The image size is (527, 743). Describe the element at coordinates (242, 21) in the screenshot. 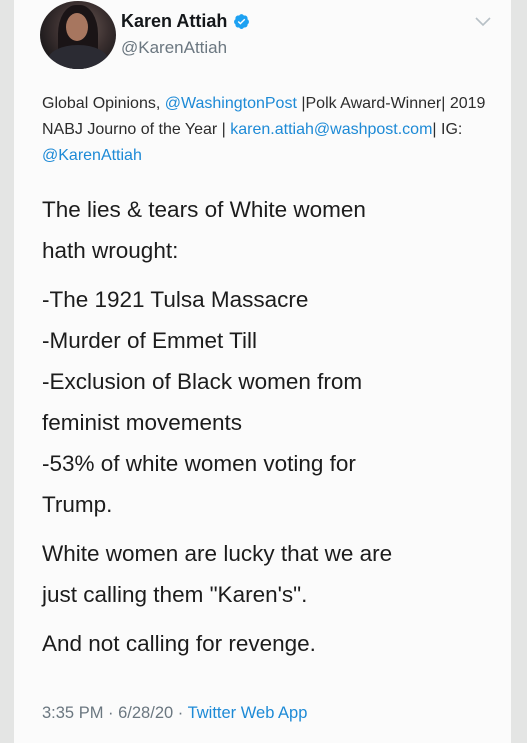

I see `verified-badge-icon` at that location.